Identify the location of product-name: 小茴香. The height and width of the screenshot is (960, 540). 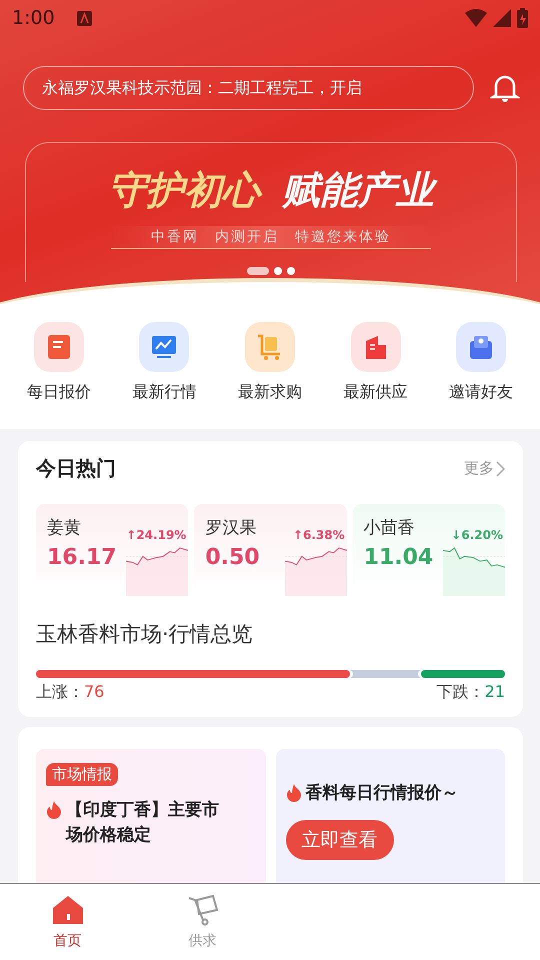
(390, 528).